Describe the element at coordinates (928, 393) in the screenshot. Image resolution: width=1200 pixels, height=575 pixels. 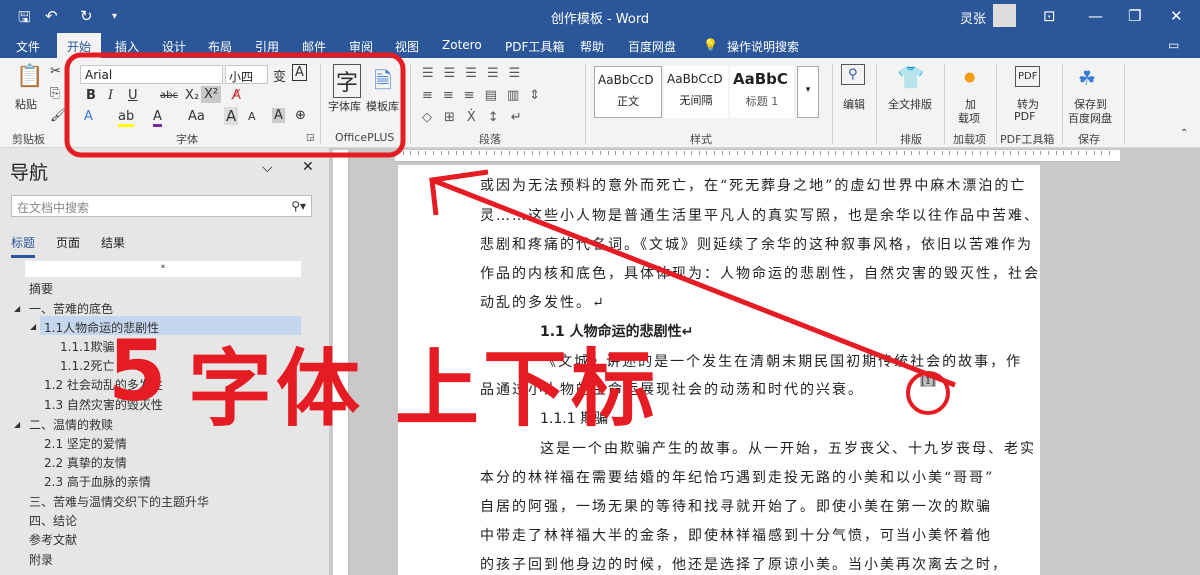
I see `highlight-circle` at that location.